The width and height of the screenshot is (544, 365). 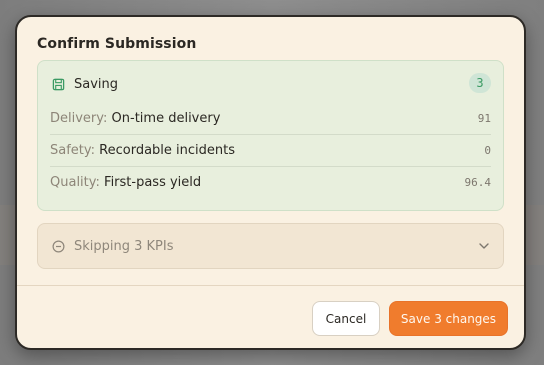 I want to click on kpi-category: Quality:, so click(x=75, y=182).